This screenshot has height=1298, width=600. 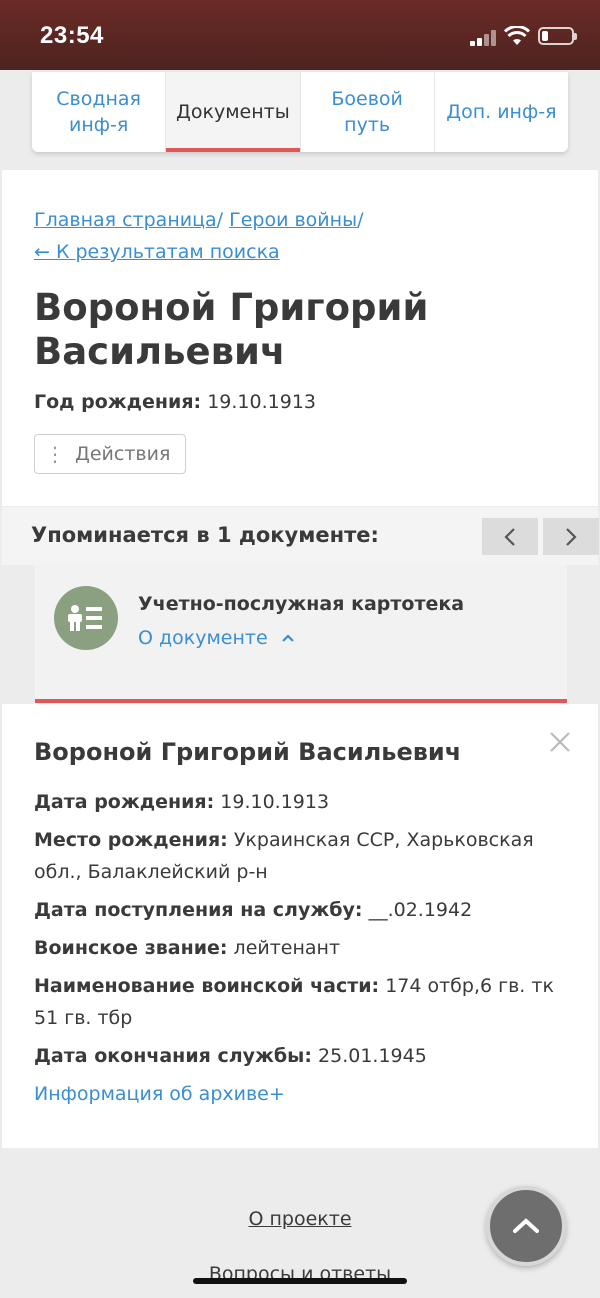 I want to click on field-enlistment-date: Дата поступления на службу: __.02.1942, so click(x=253, y=910).